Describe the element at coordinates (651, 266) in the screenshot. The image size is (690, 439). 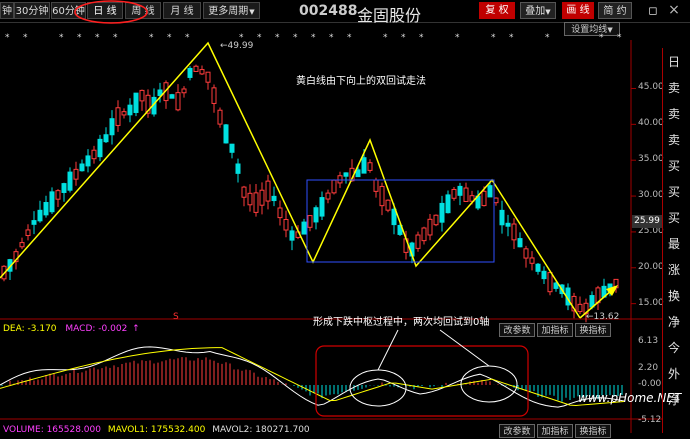
I see `price-tick-label: 20.00` at that location.